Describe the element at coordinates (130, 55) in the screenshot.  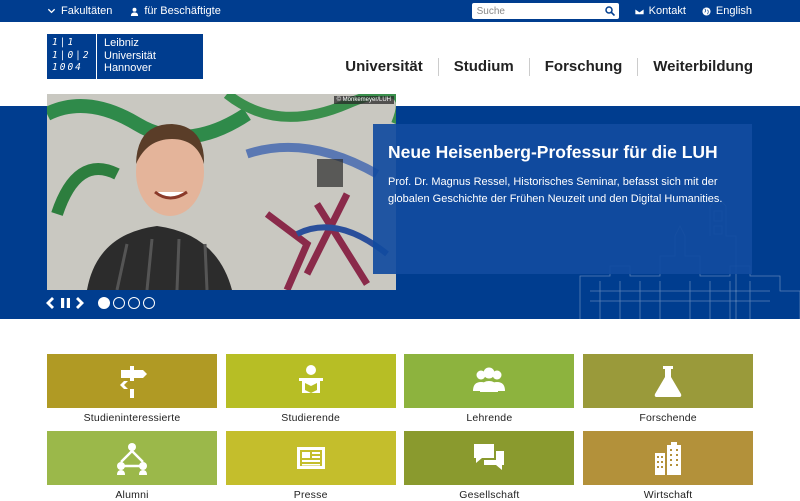
I see `logo-name-line: Universität` at that location.